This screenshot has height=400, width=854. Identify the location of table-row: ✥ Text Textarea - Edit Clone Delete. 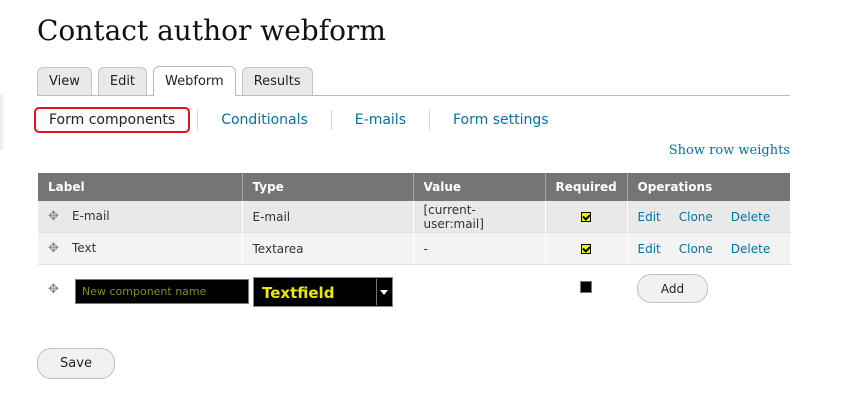
(414, 248).